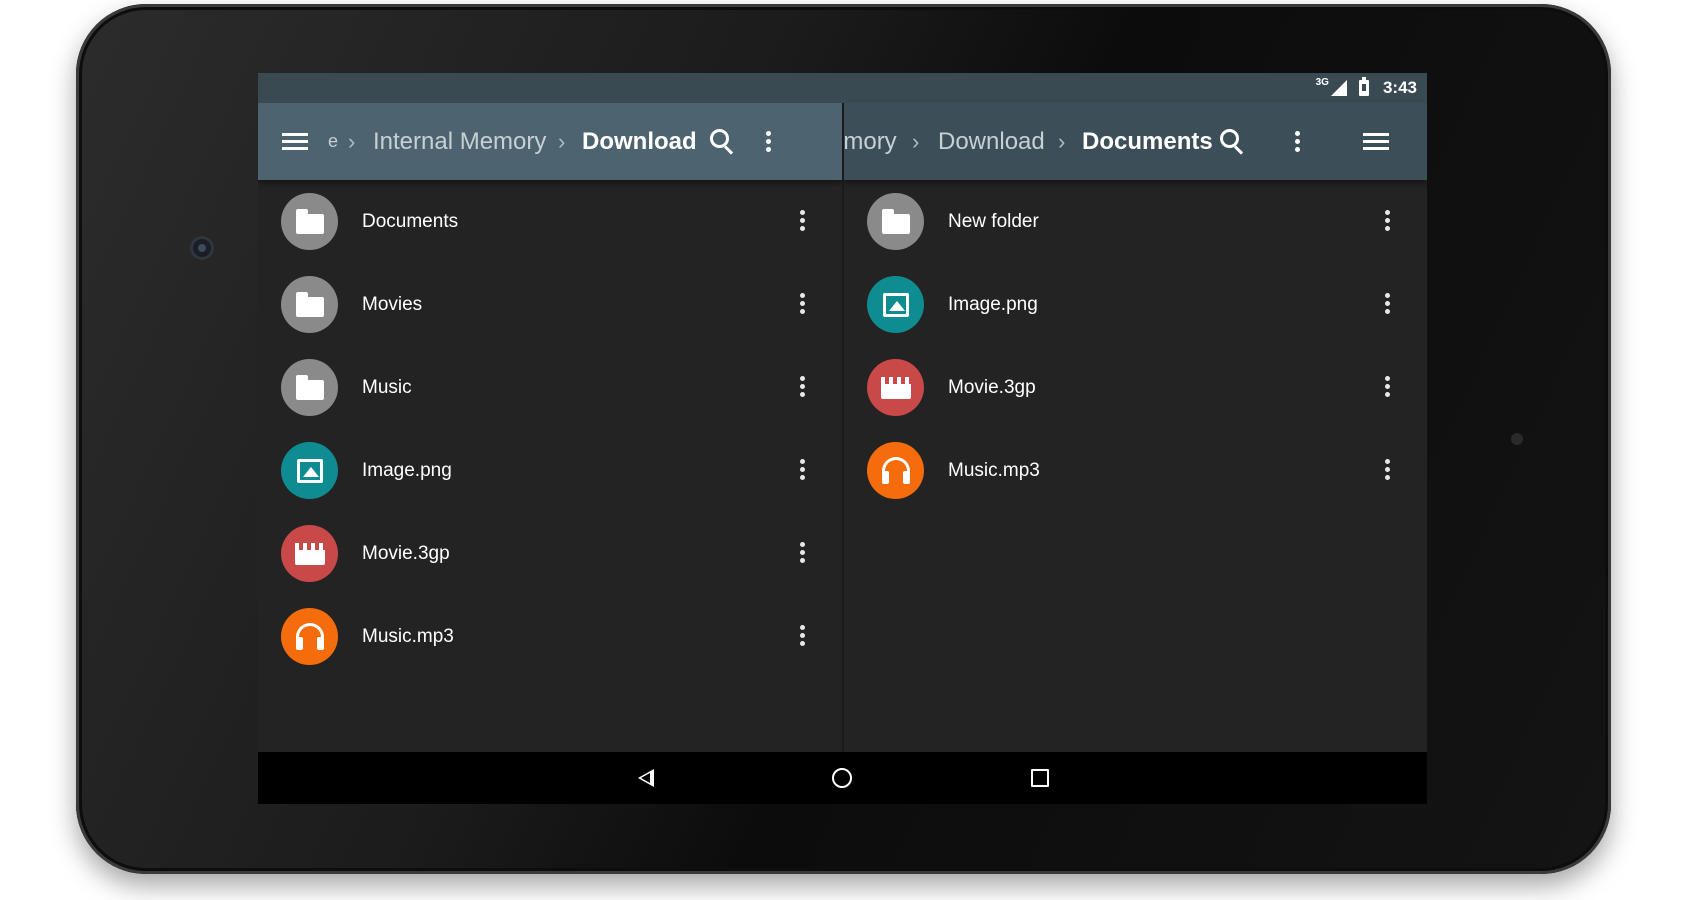  I want to click on right-overflow-button, so click(1298, 141).